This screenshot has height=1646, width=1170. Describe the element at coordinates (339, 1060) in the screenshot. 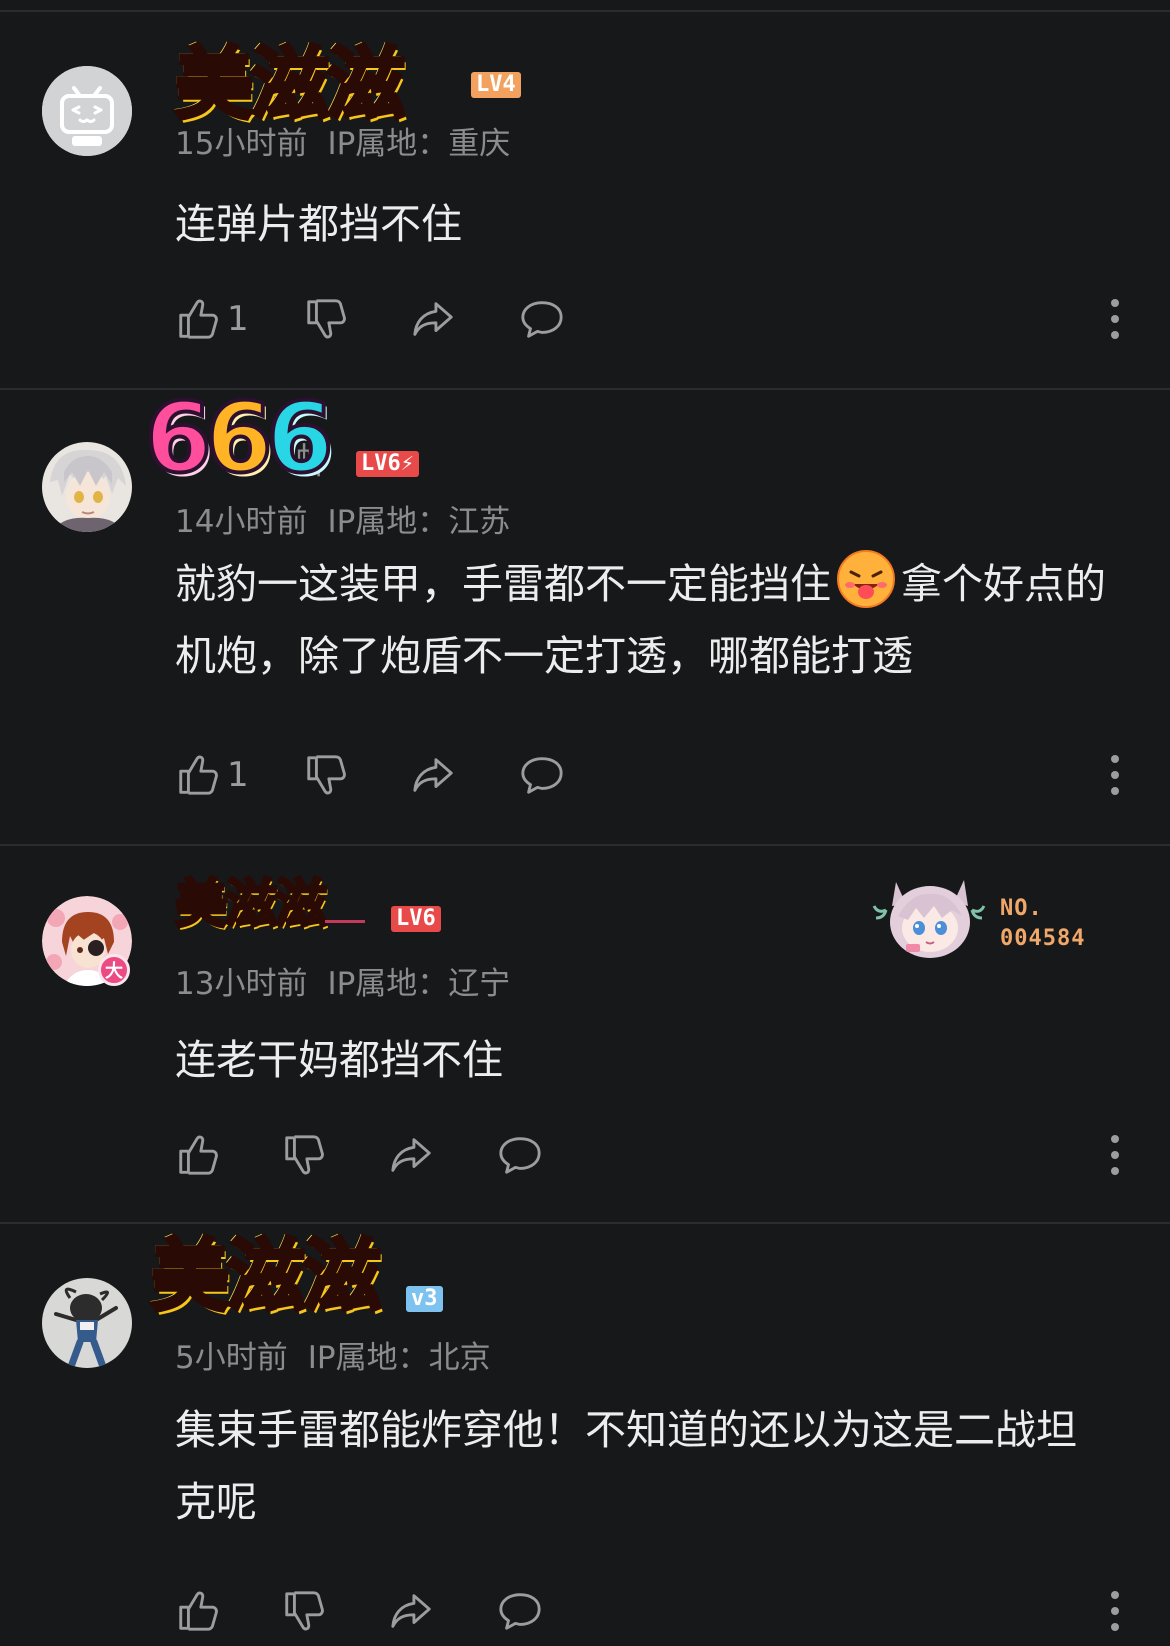

I see `comment-text: 连老干妈都挡不住` at that location.